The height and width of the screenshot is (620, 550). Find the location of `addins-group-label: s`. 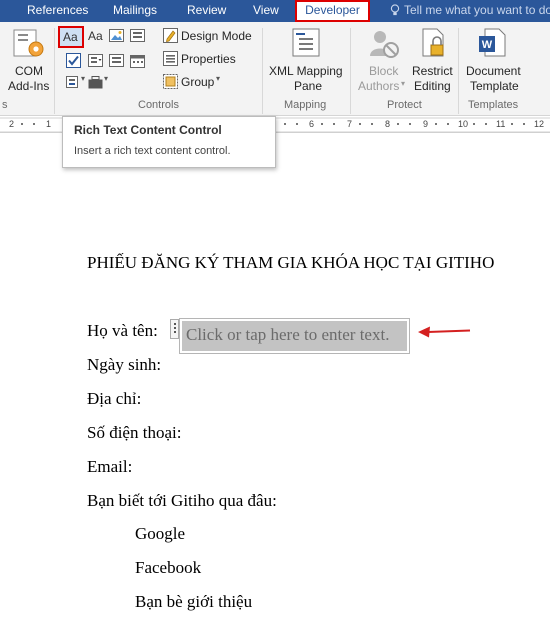

addins-group-label: s is located at coordinates (5, 105).